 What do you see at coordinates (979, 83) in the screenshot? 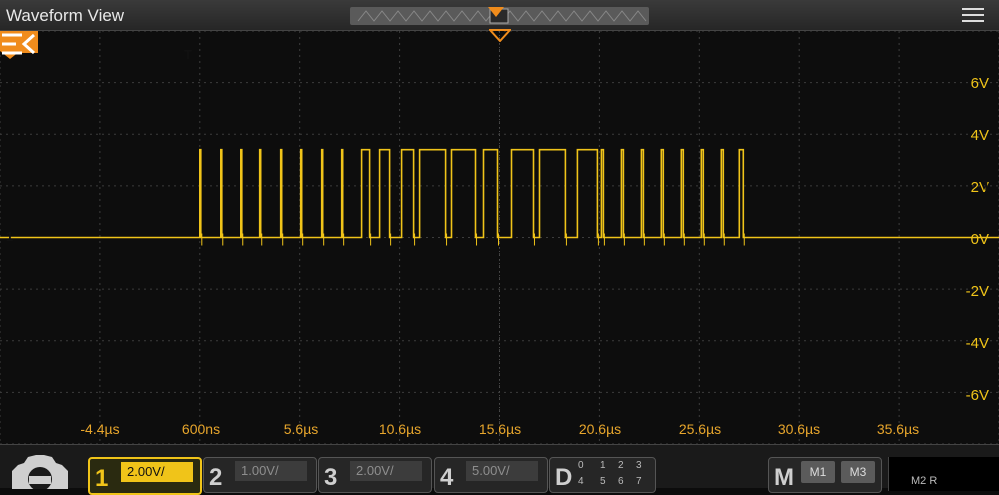
I see `y-tick-6v: 6V` at bounding box center [979, 83].